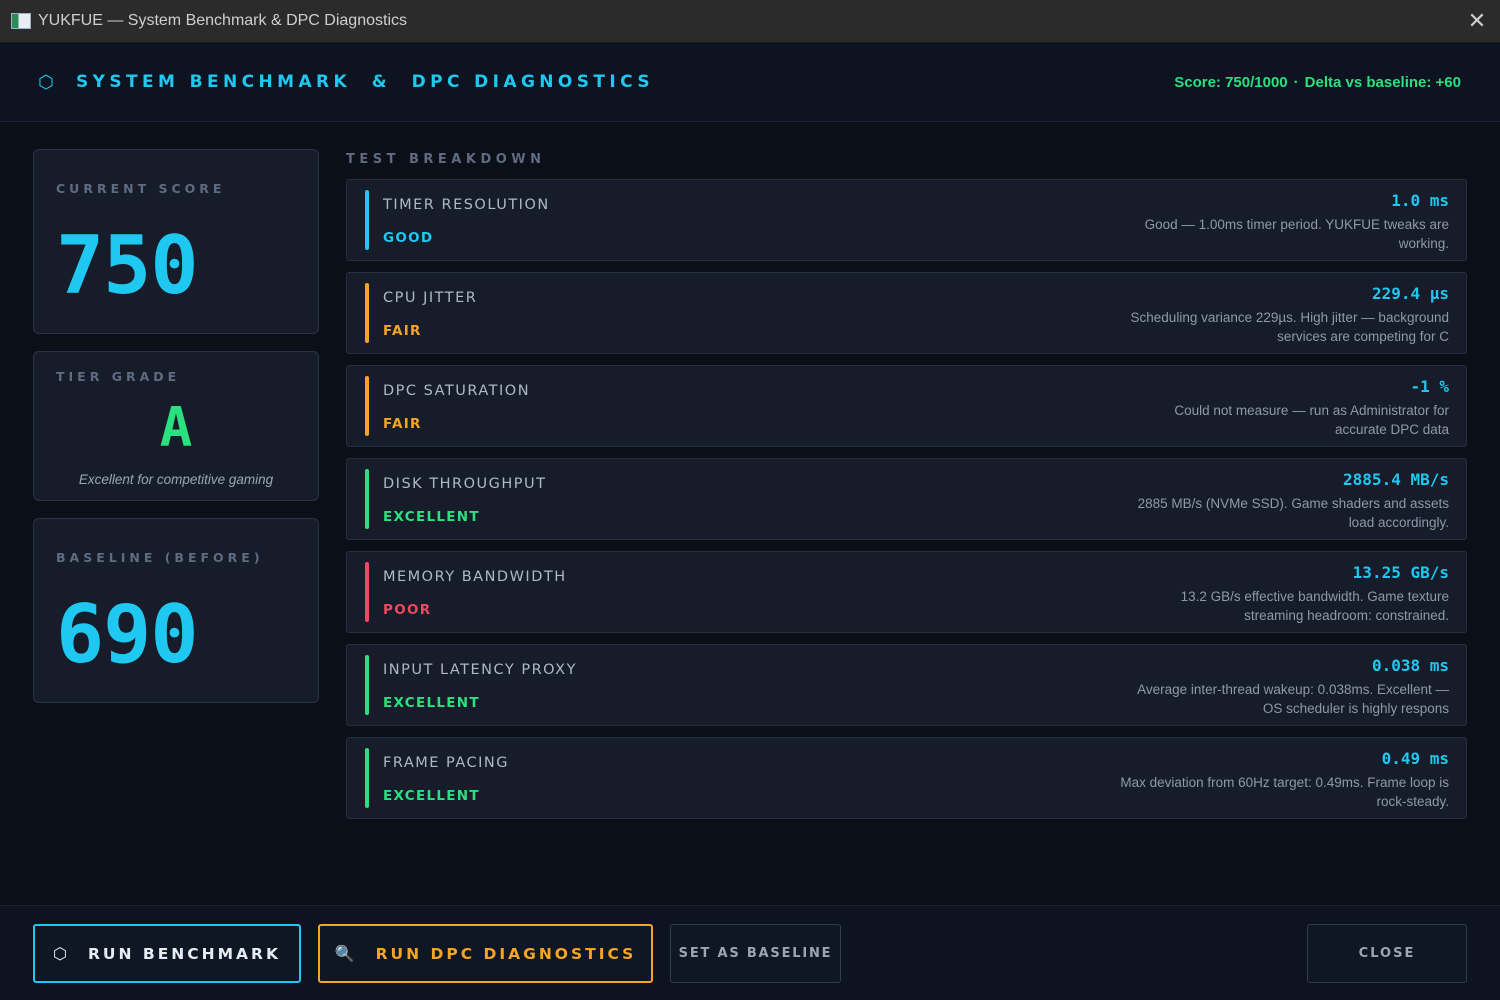 Image resolution: width=1500 pixels, height=1000 pixels. I want to click on test-name: DPC SATURATION, so click(457, 391).